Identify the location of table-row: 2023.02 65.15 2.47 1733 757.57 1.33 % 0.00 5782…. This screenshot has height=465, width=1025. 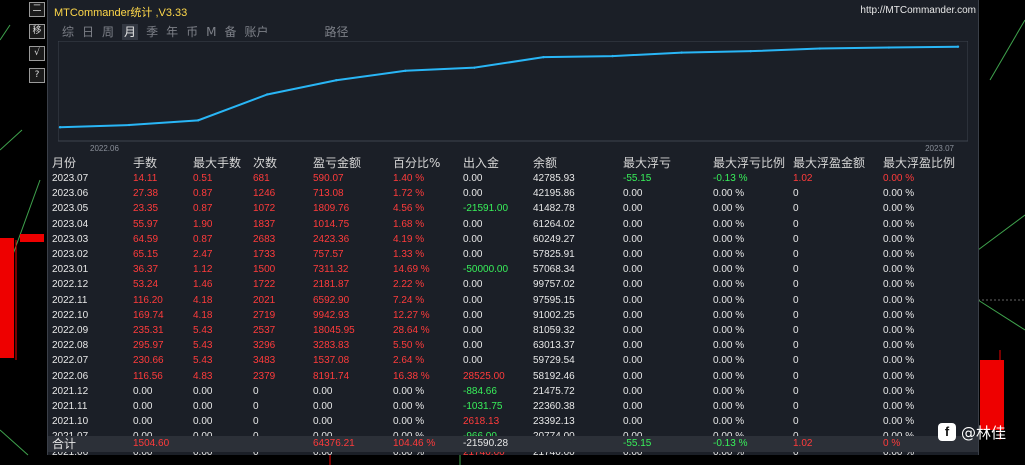
(513, 255).